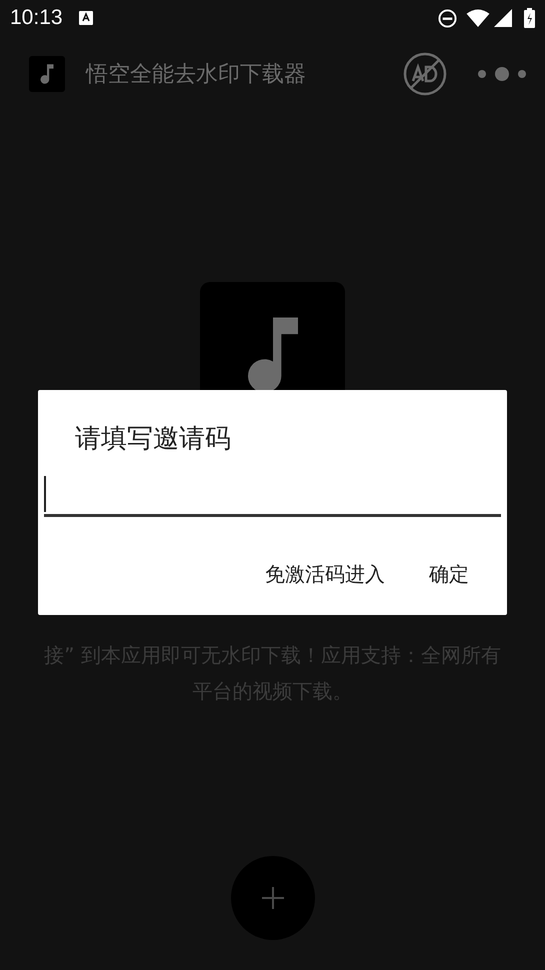  What do you see at coordinates (529, 18) in the screenshot?
I see `battery-icon` at bounding box center [529, 18].